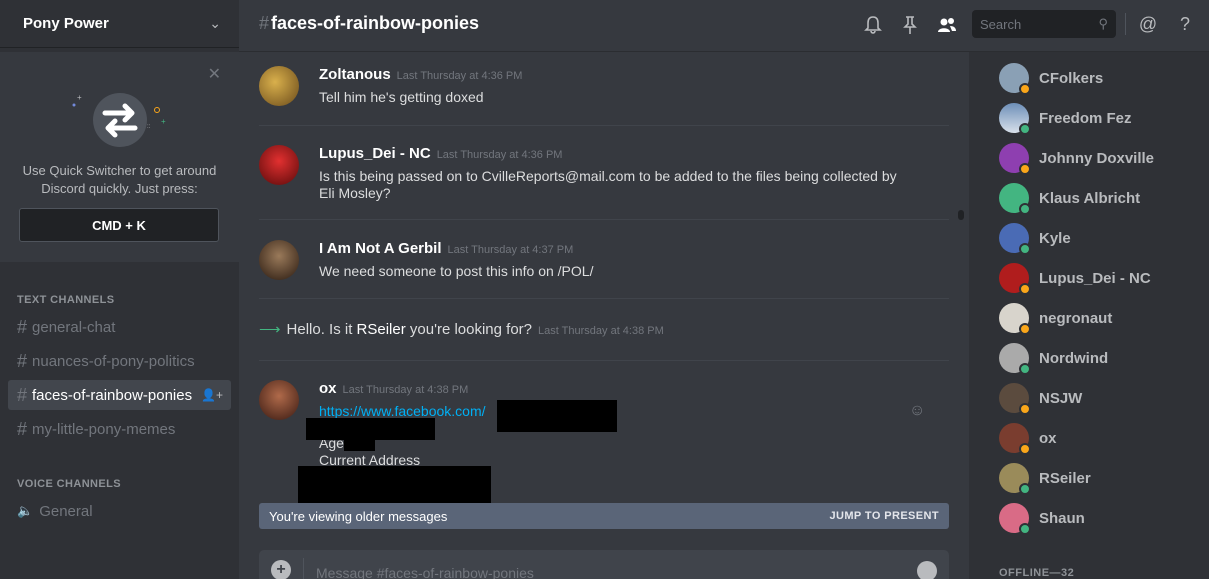 This screenshot has width=1209, height=579. Describe the element at coordinates (724, 26) in the screenshot. I see `channel-header: # faces-of-rainbow-ponies Search ⚲ @ ?` at that location.